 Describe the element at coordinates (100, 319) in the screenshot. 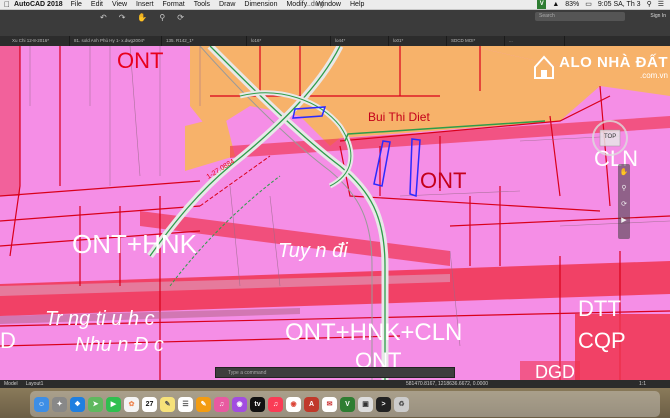

I see `label-school-1: Tr ng ti u h c` at that location.